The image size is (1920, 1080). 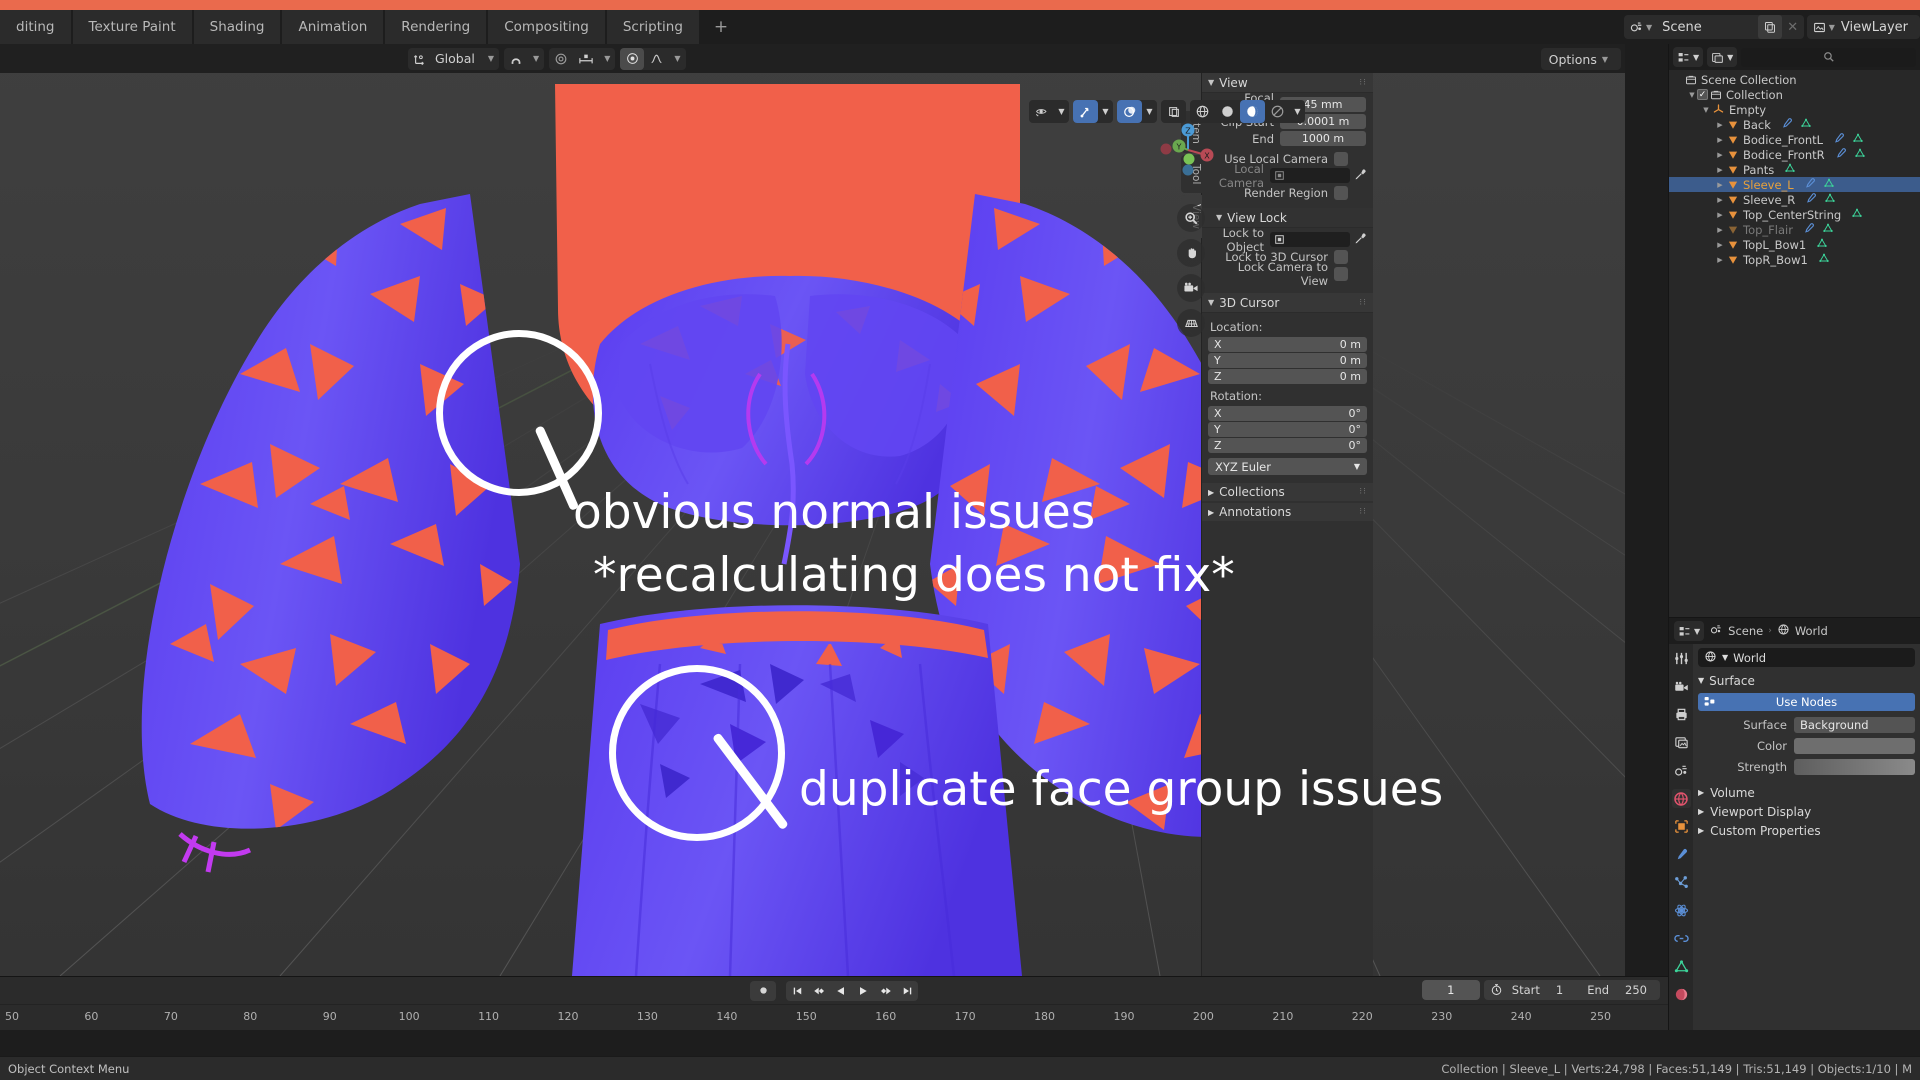 I want to click on viewport-navigation-buttons, so click(x=1191, y=270).